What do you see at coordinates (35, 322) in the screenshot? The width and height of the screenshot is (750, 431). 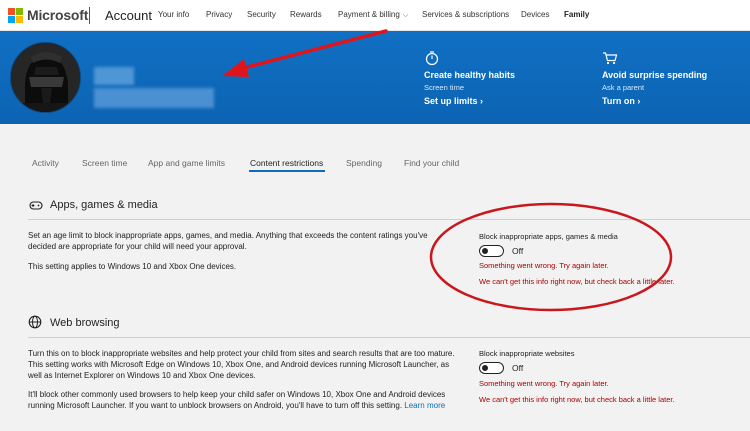 I see `globe-icon` at bounding box center [35, 322].